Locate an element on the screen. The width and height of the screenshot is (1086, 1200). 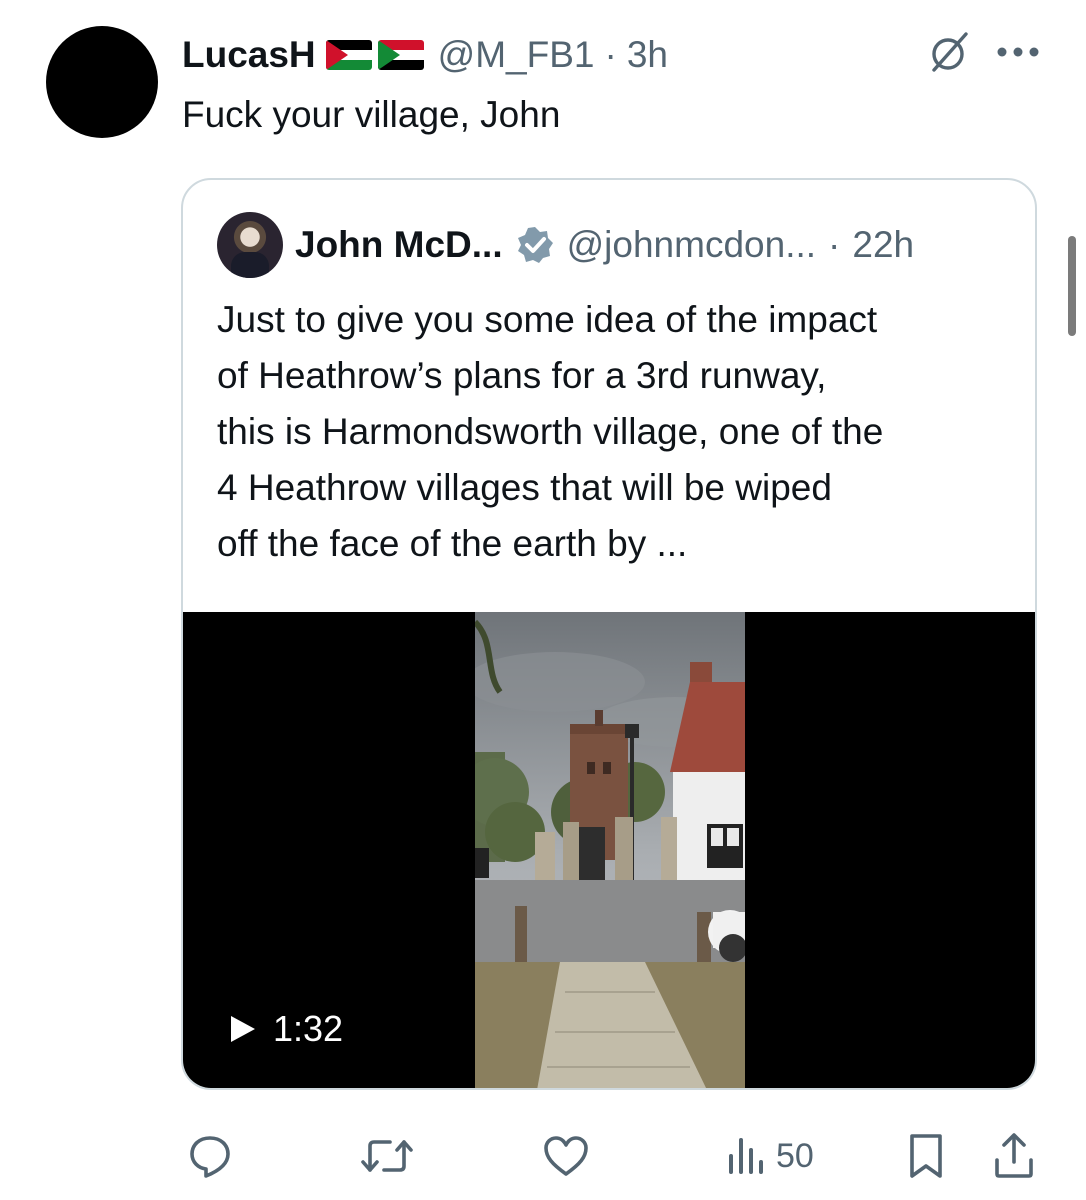
author-avatar is located at coordinates (102, 82).